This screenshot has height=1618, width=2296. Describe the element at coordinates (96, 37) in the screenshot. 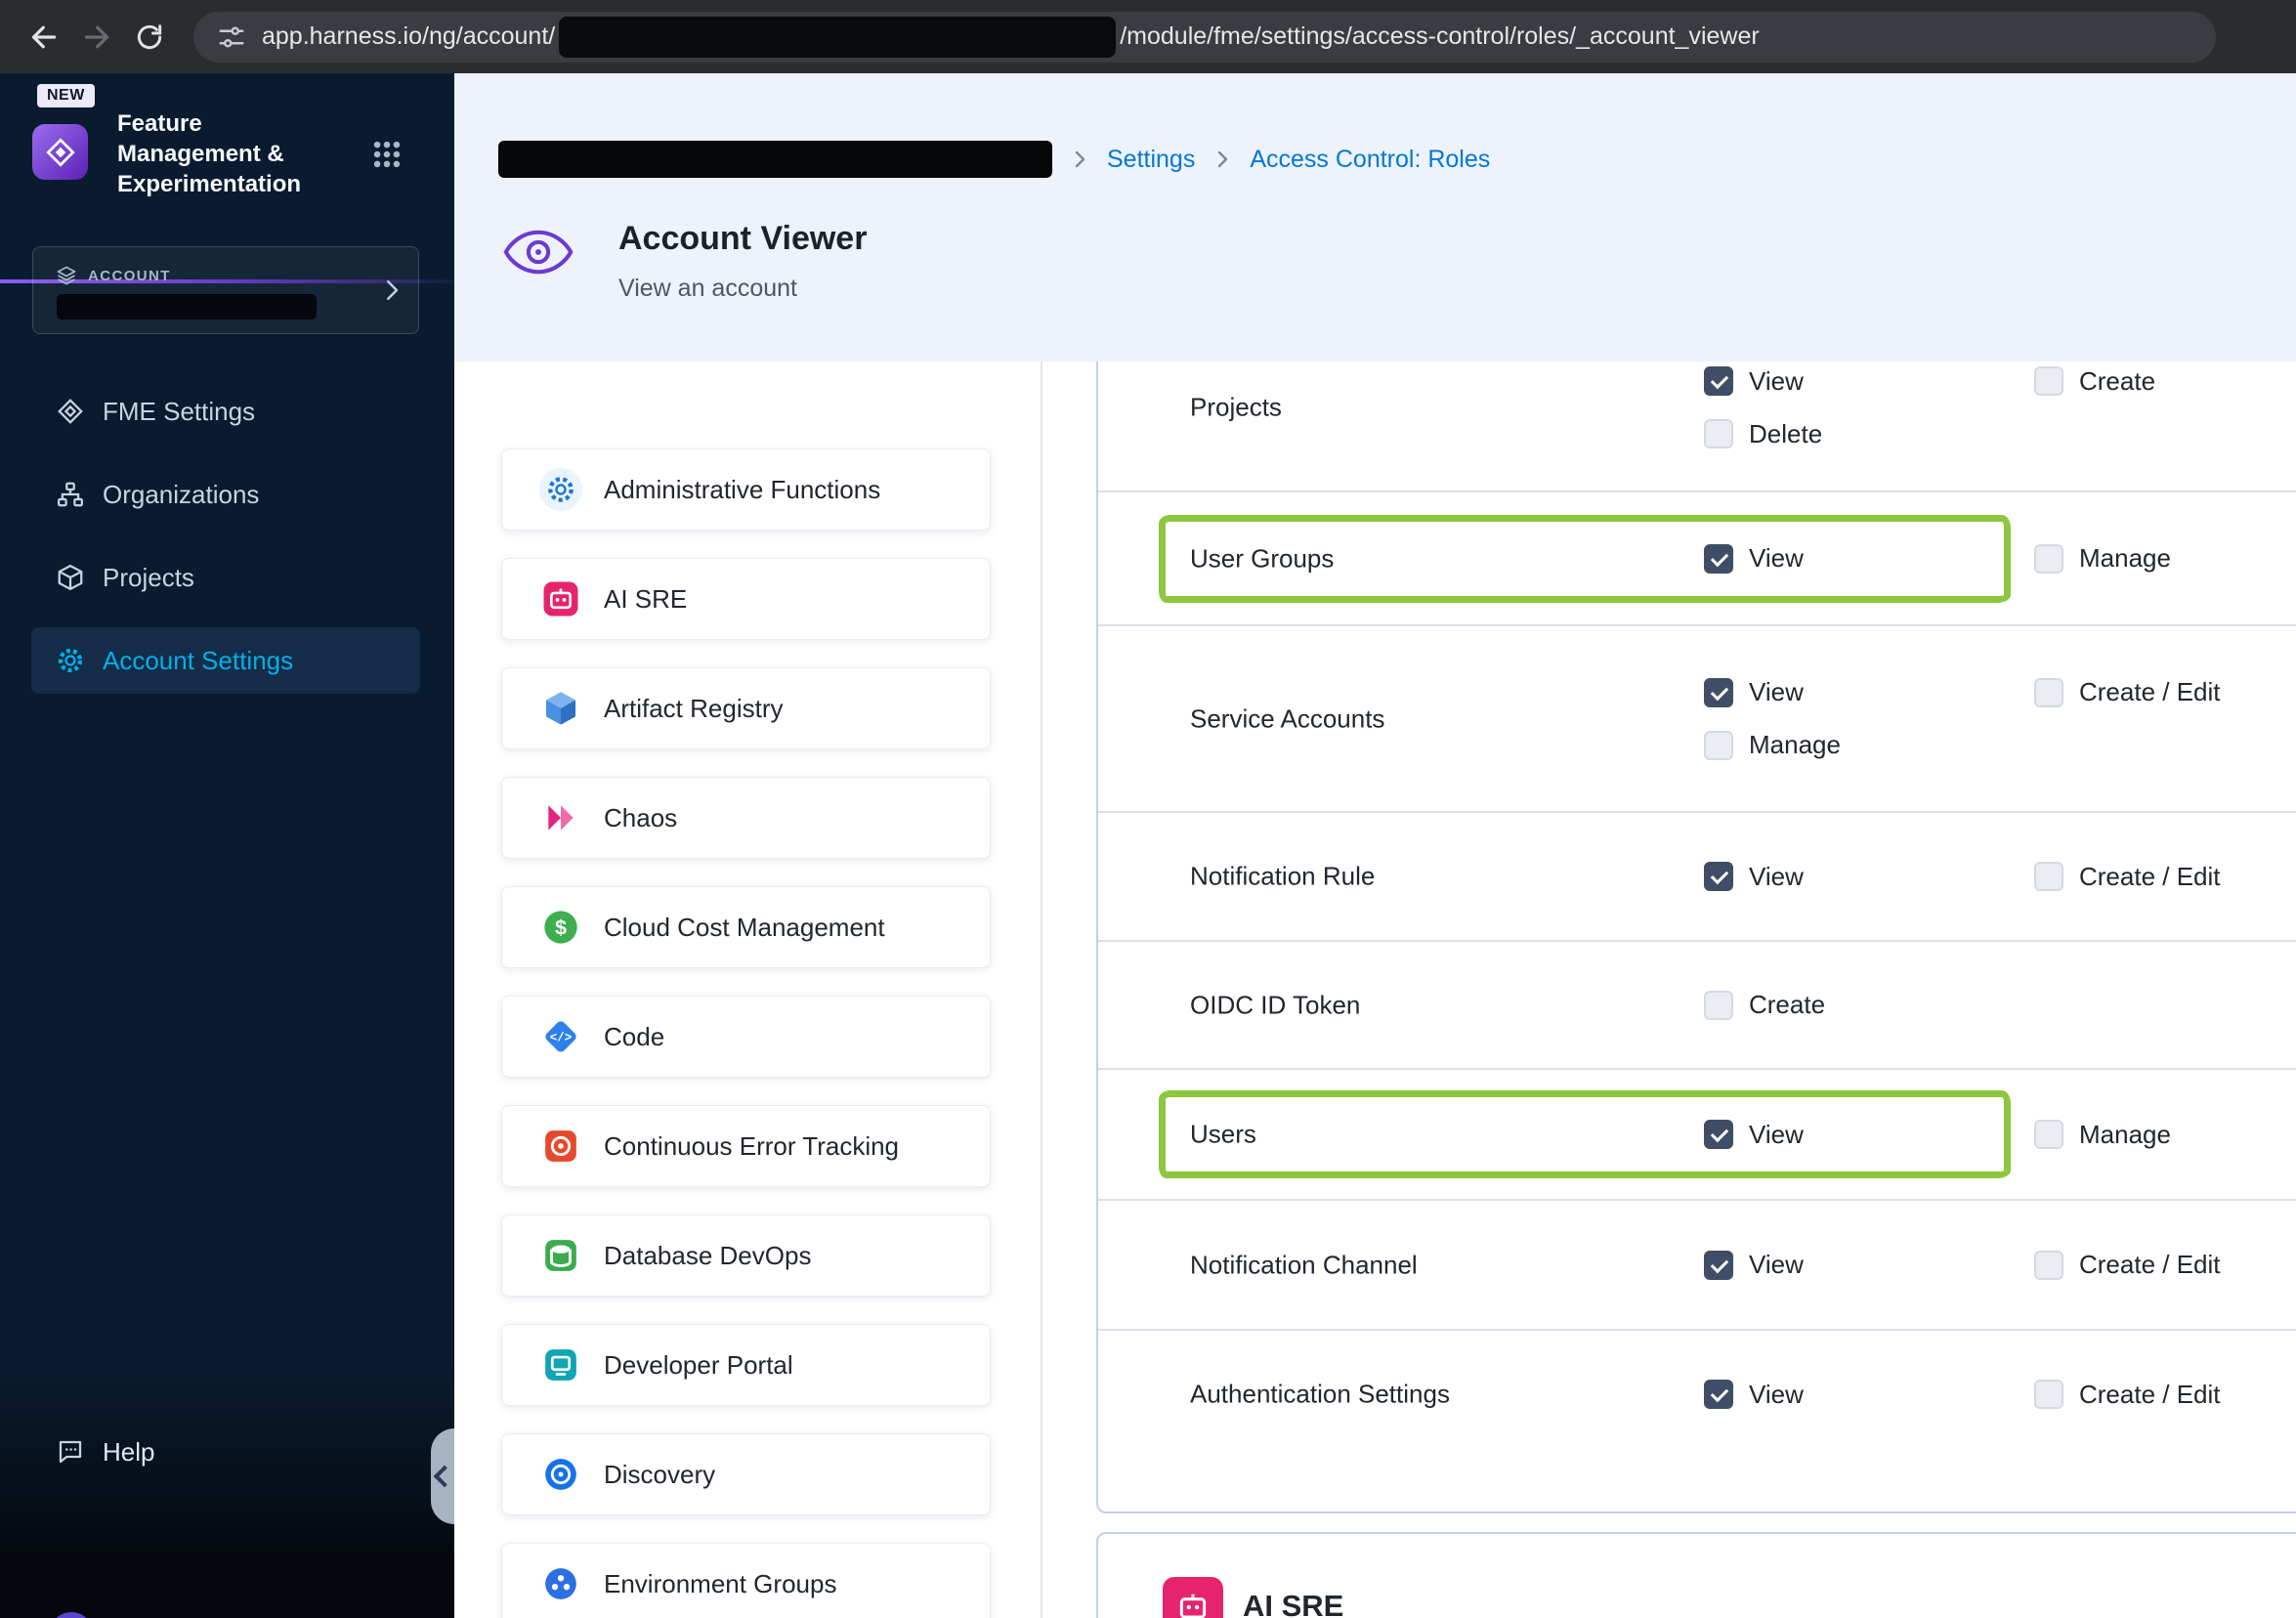

I see `forward-button` at that location.